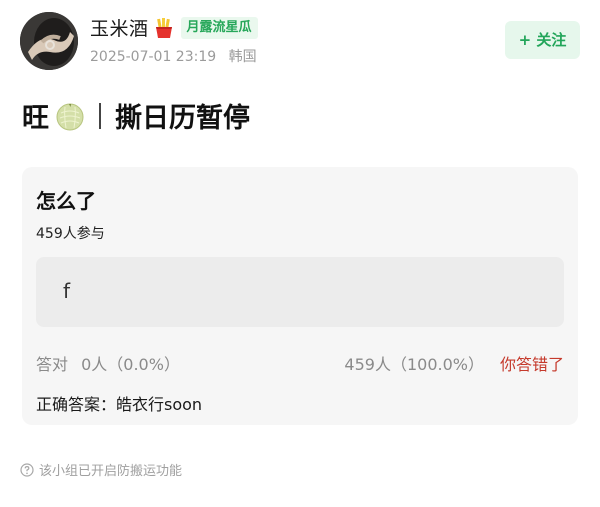 The image size is (600, 507). I want to click on answer-text: 皓衣行soon, so click(159, 404).